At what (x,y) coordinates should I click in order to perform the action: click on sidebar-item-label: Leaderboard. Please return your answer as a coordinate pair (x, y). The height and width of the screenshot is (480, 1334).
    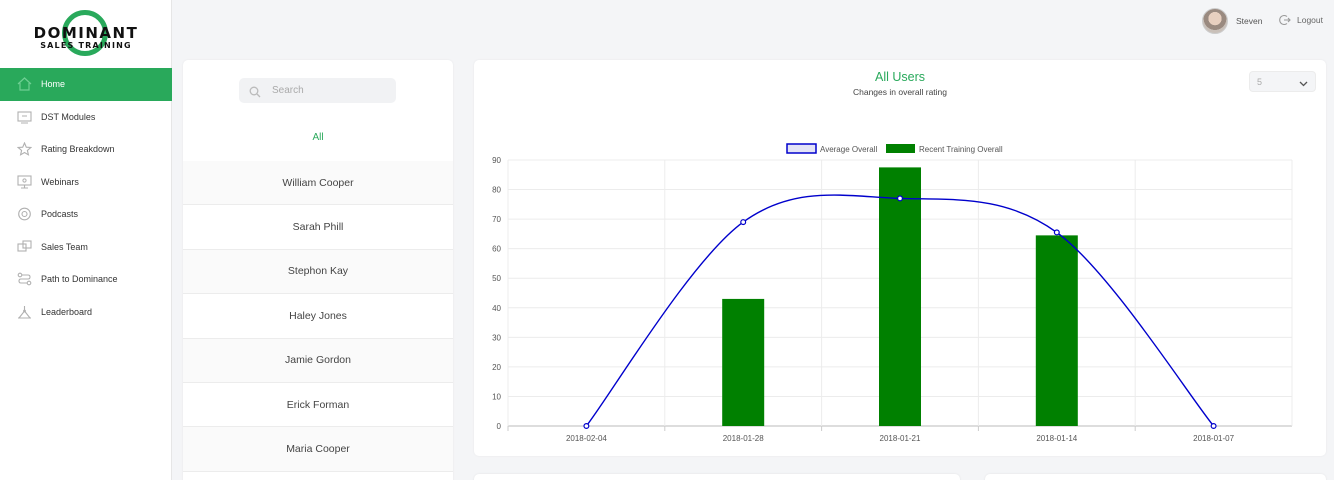
    Looking at the image, I should click on (67, 311).